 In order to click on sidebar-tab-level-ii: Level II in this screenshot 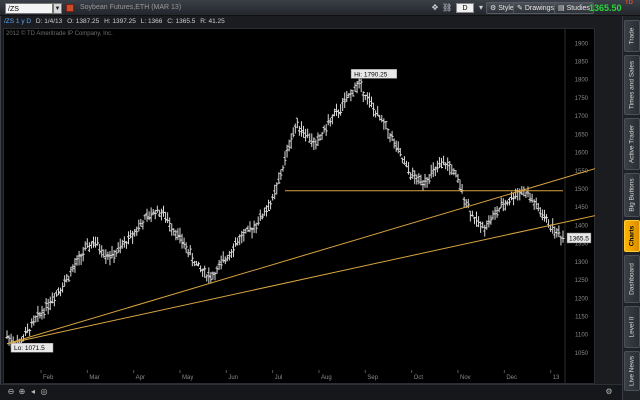, I will do `click(632, 327)`.